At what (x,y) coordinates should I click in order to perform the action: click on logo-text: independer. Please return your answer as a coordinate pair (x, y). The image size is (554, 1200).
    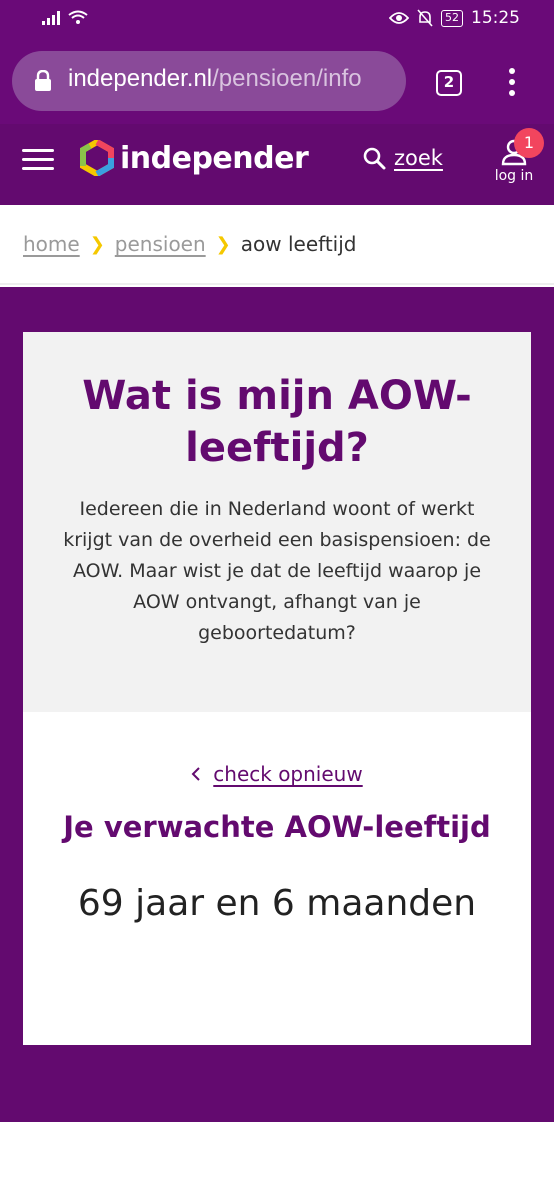
    Looking at the image, I should click on (214, 158).